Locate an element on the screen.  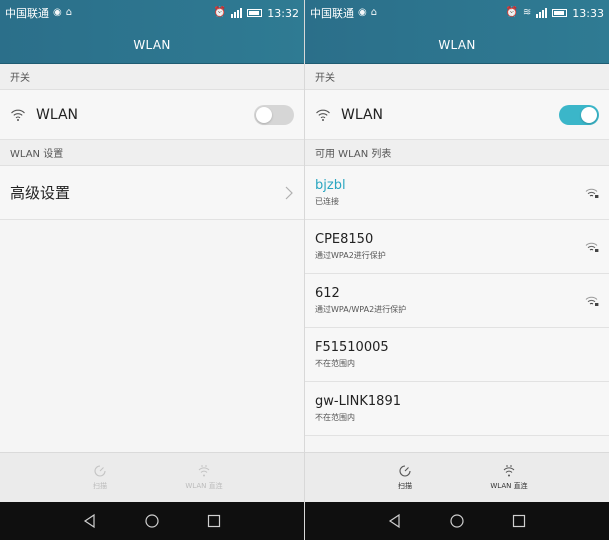
network-status: 通过WPA/WPA2进行保护 is located at coordinates (361, 309).